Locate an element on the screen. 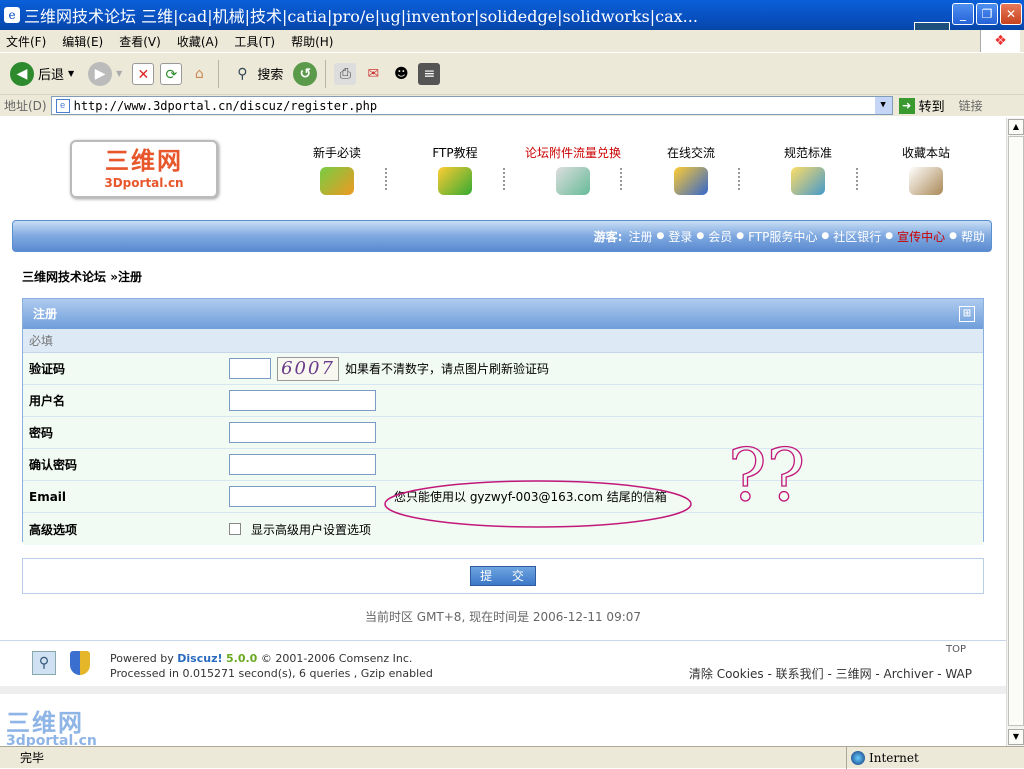  site-logo: 三维网 3Dportal.cn is located at coordinates (144, 169).